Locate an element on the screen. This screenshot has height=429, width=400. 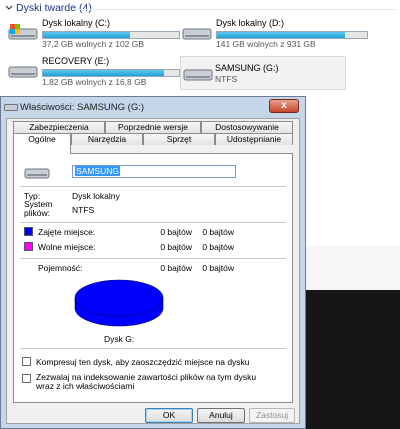
drive-free-space: 1,82 GB wolnych z 16,8 GB is located at coordinates (94, 82).